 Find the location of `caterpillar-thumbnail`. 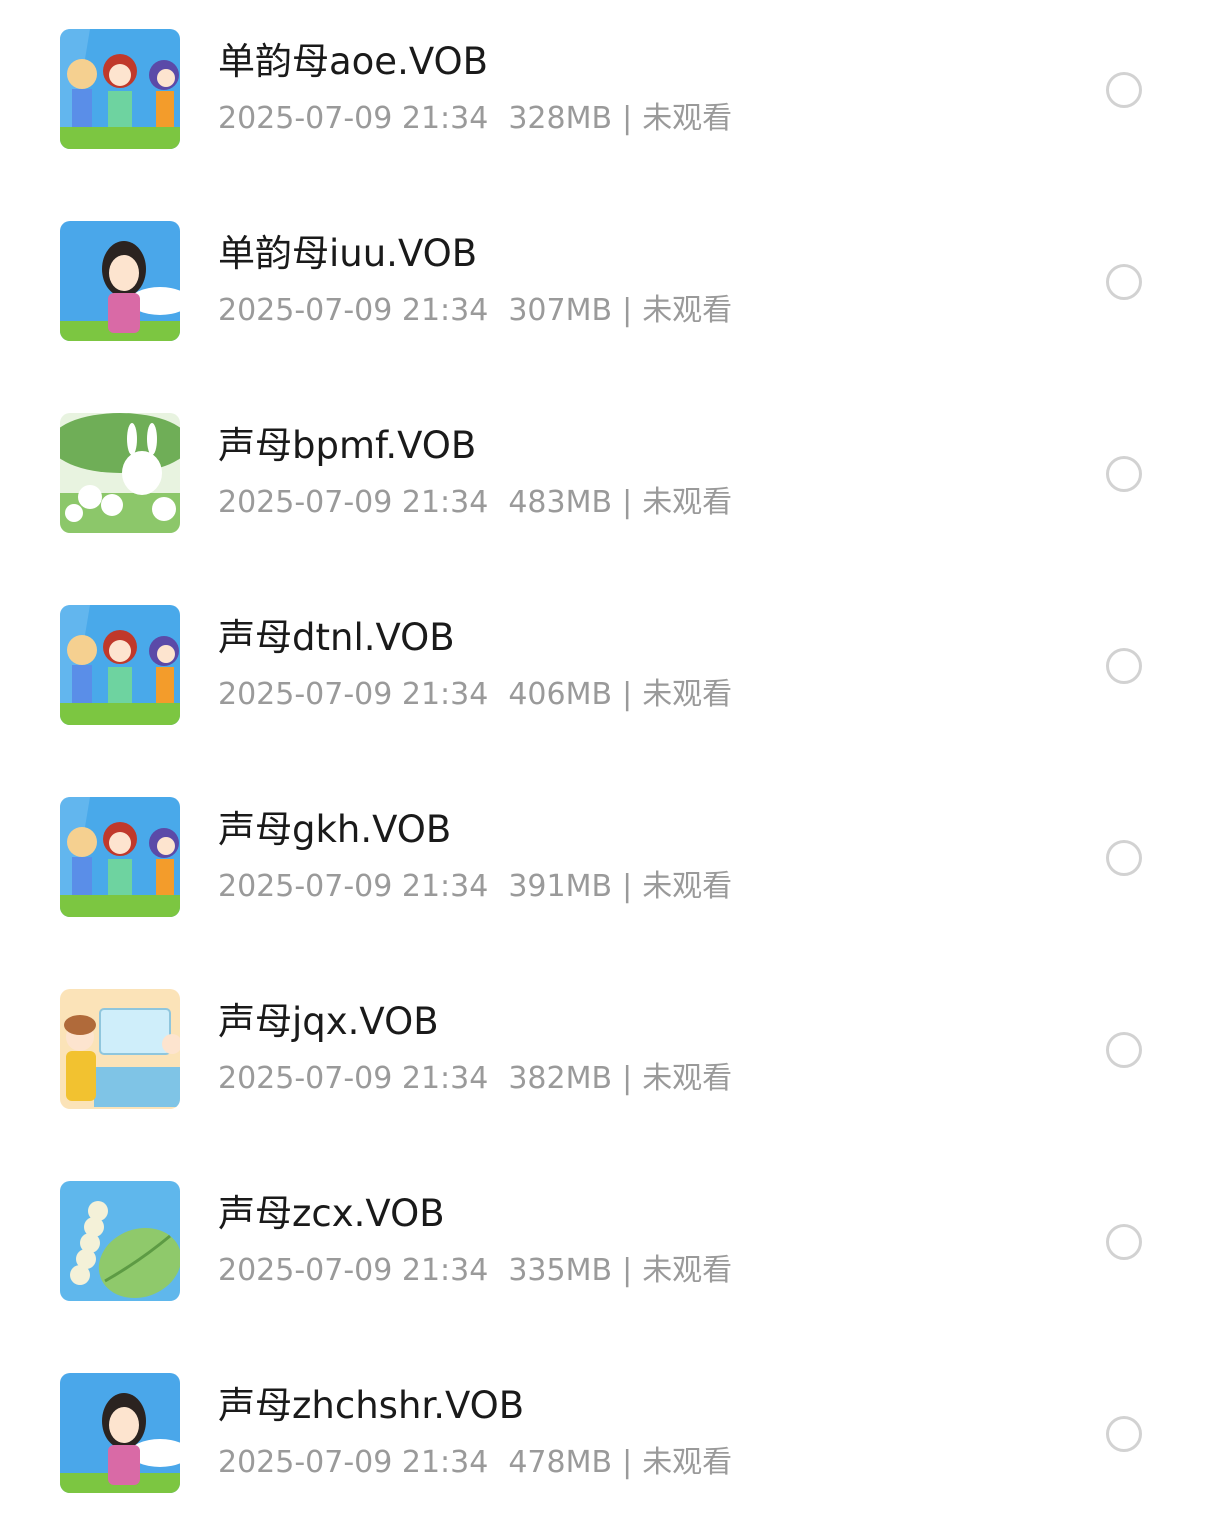

caterpillar-thumbnail is located at coordinates (120, 1241).